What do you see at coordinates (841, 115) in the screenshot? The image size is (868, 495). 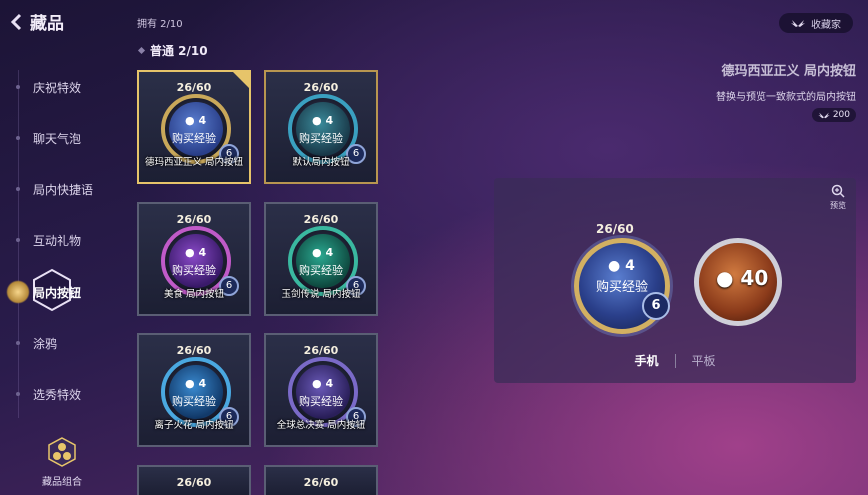 I see `price-value: 200` at bounding box center [841, 115].